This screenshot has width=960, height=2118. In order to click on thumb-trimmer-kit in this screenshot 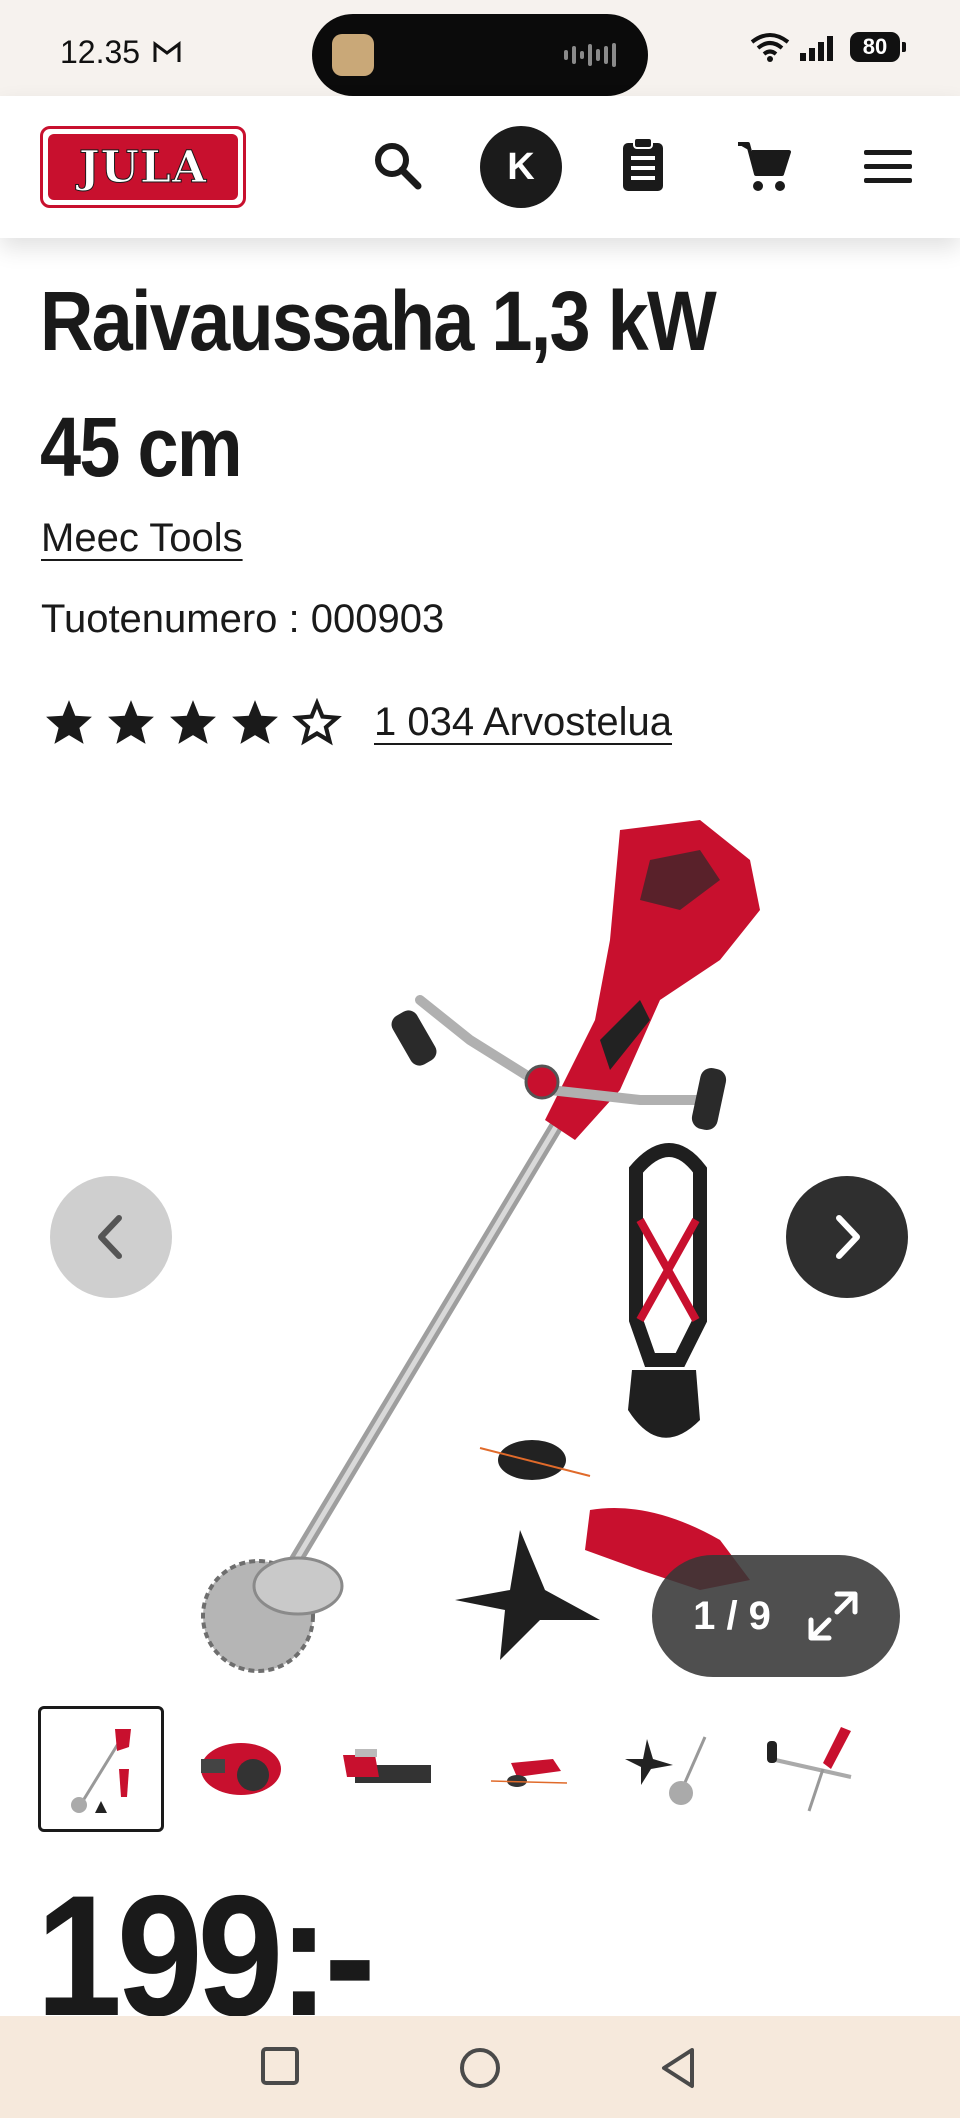, I will do `click(101, 1771)`.